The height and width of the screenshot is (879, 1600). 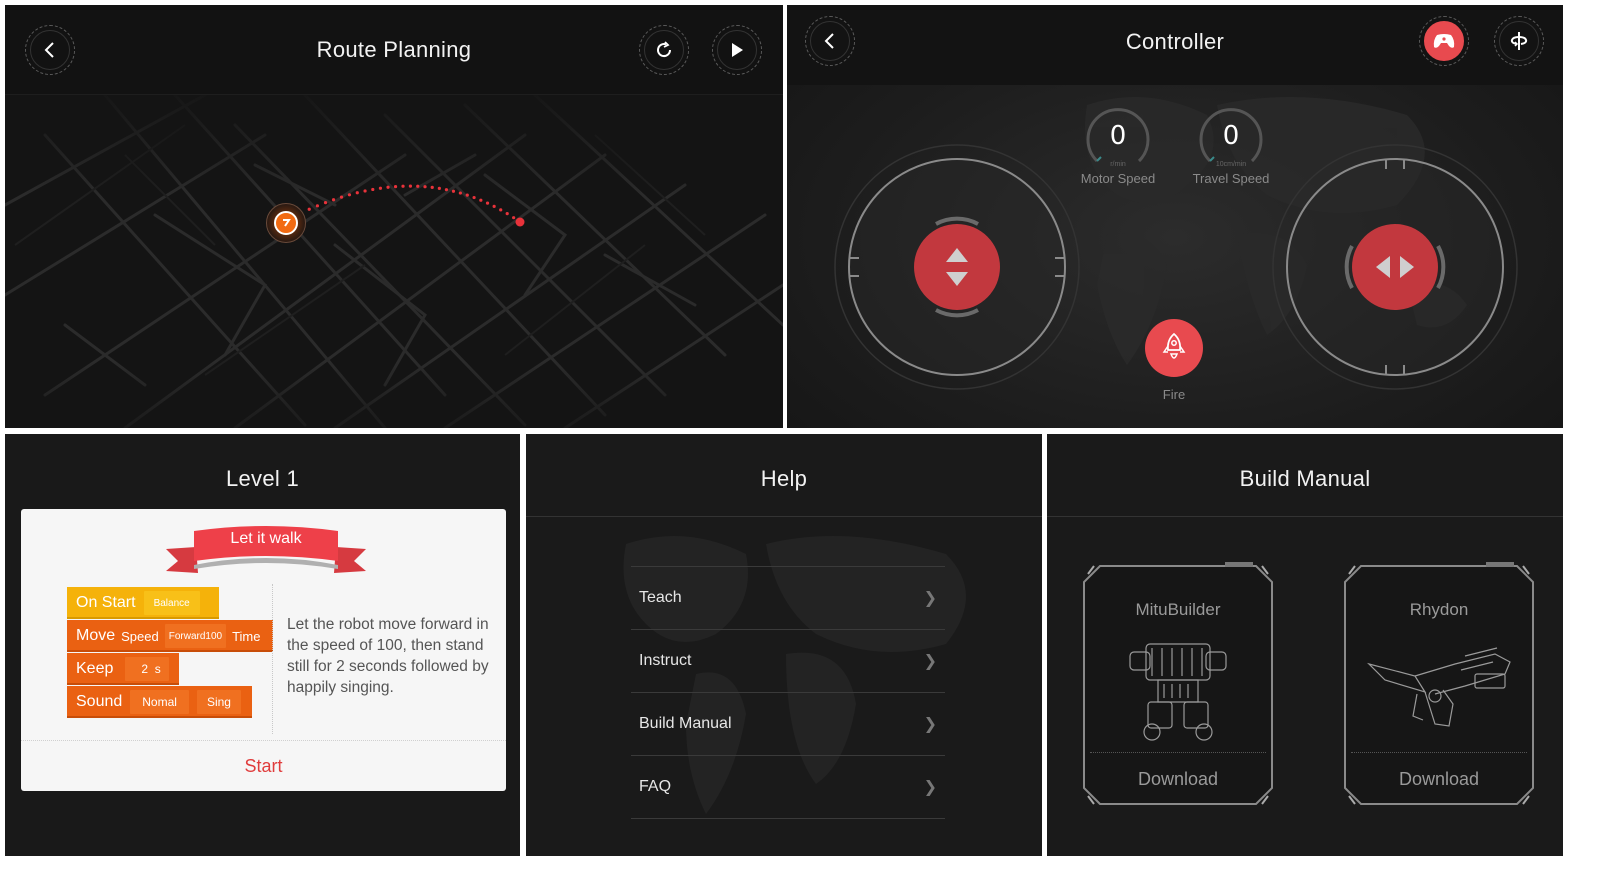 What do you see at coordinates (788, 598) in the screenshot?
I see `help-item-teach: Teach ❯` at bounding box center [788, 598].